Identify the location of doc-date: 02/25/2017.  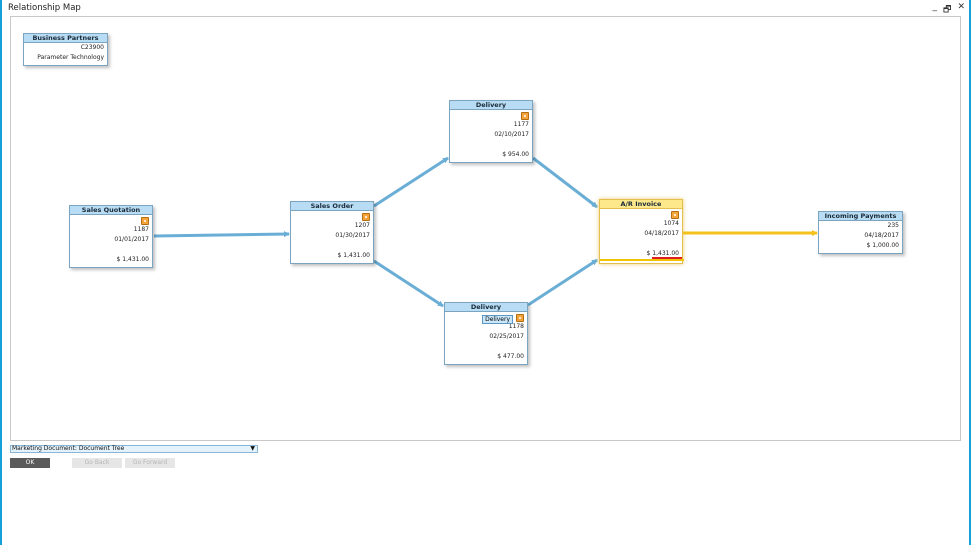
(506, 336).